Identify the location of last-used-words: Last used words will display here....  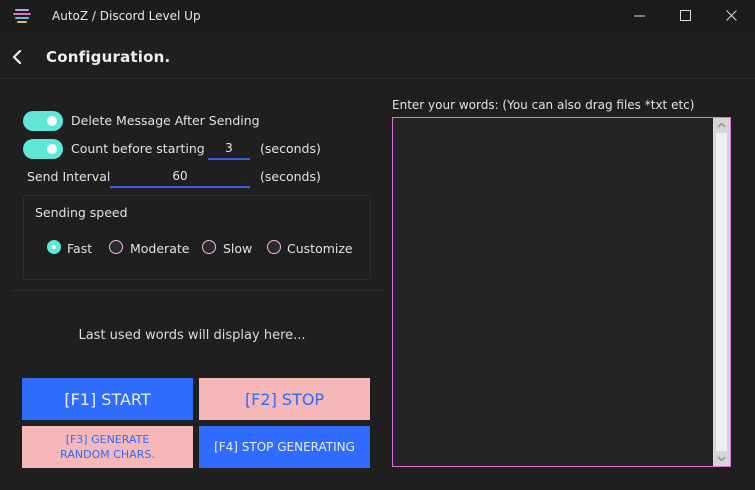
(192, 335).